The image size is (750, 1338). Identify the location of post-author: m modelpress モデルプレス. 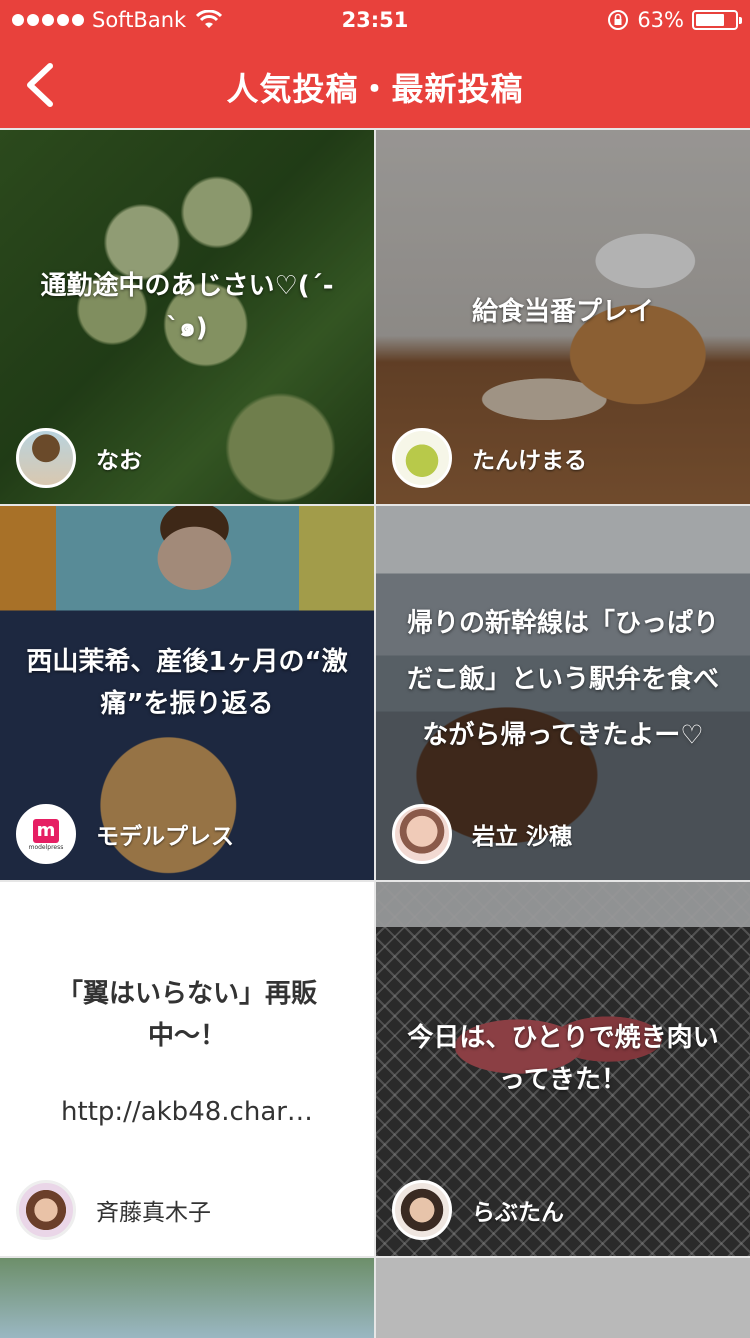
(125, 834).